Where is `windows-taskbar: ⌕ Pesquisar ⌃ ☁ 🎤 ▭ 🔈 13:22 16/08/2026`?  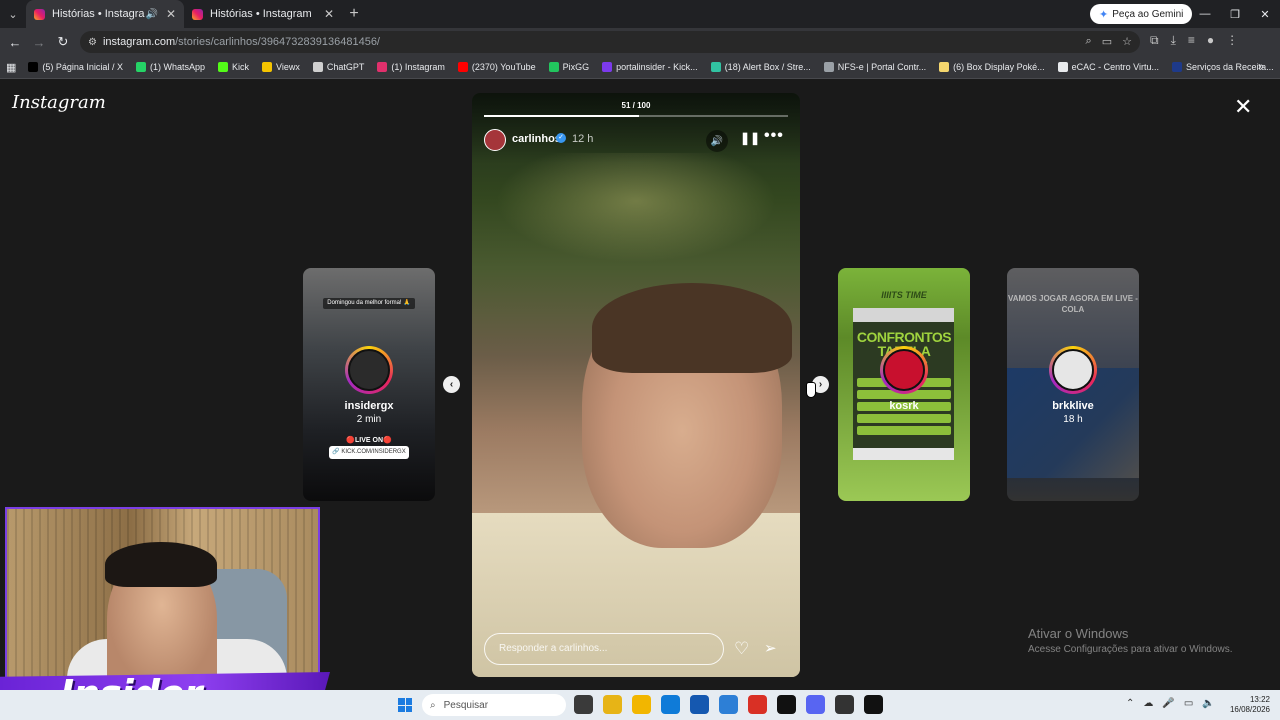
windows-taskbar: ⌕ Pesquisar ⌃ ☁ 🎤 ▭ 🔈 13:22 16/08/2026 is located at coordinates (640, 705).